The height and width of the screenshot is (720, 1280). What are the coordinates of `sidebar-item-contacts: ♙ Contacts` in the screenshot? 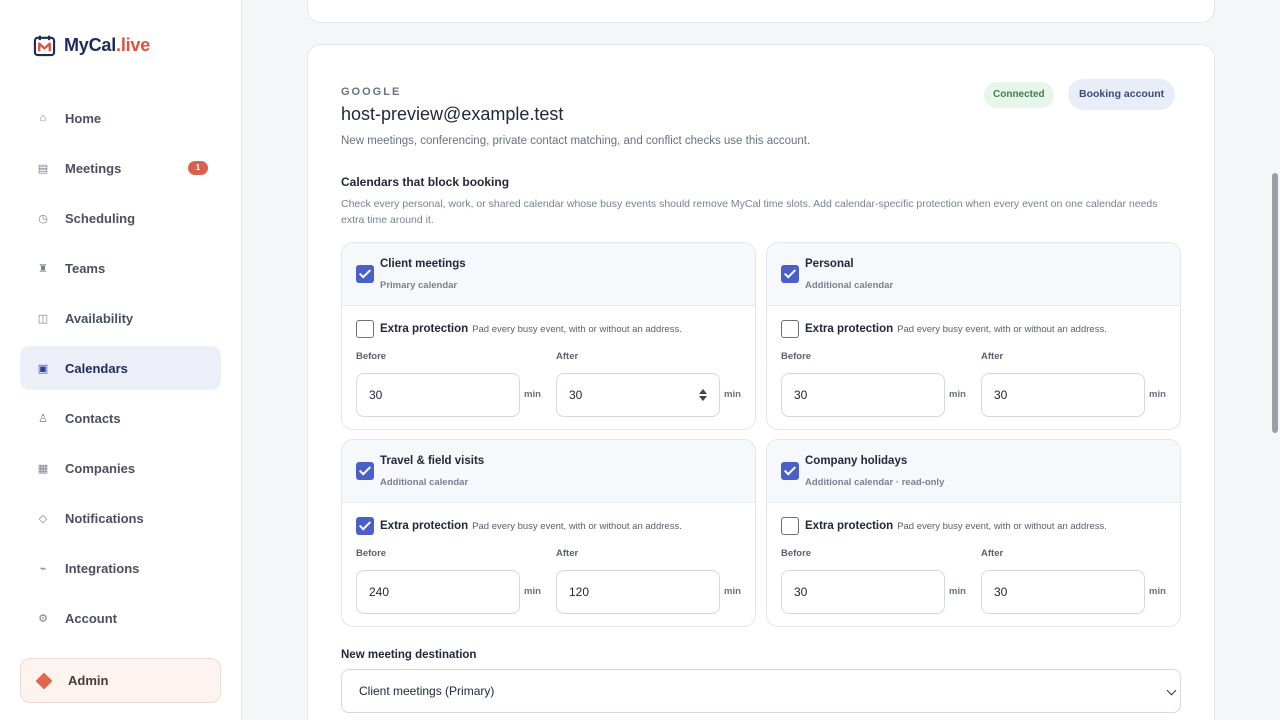 It's located at (120, 418).